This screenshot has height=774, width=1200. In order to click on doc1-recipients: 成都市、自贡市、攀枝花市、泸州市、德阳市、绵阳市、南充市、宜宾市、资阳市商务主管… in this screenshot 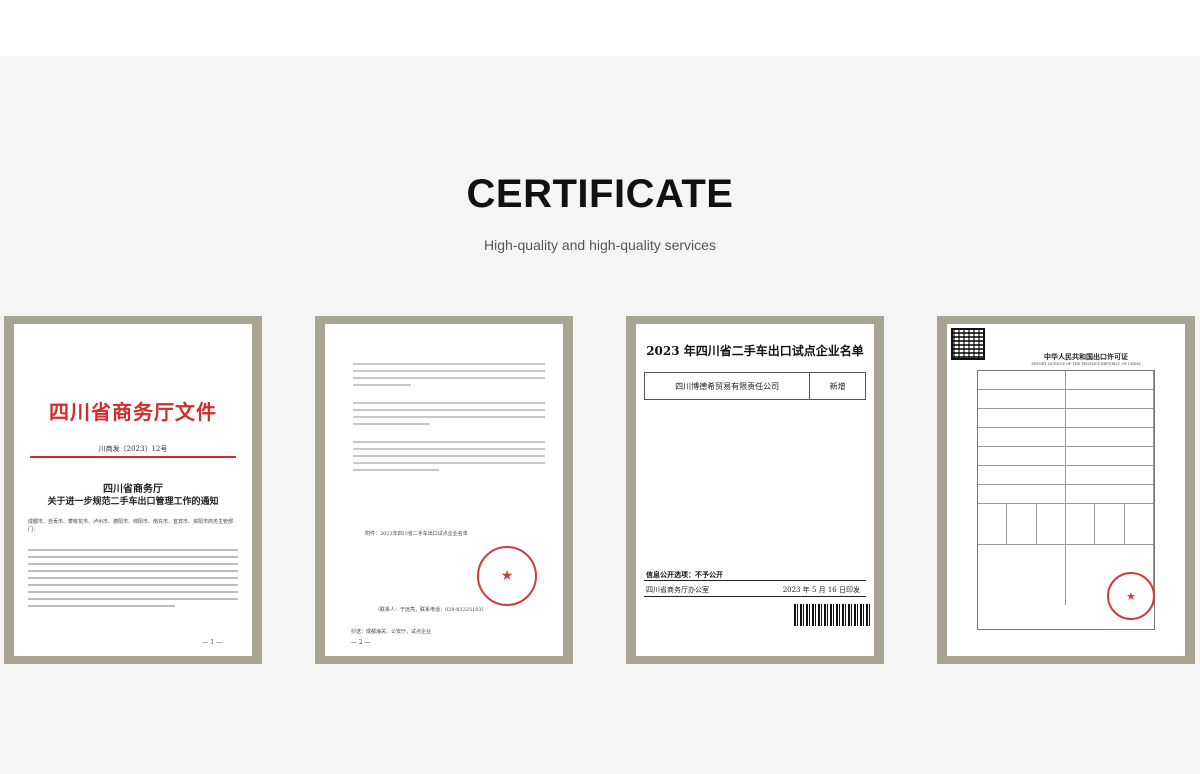, I will do `click(131, 526)`.